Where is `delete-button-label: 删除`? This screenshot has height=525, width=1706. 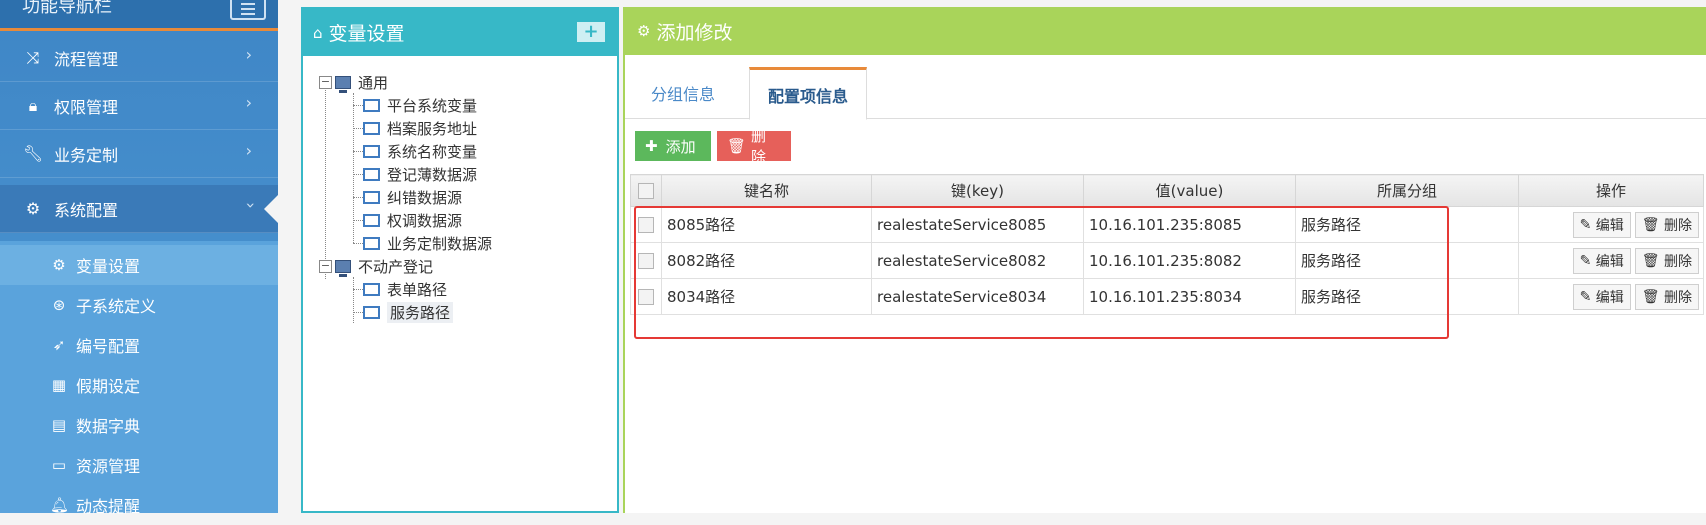 delete-button-label: 删除 is located at coordinates (759, 146).